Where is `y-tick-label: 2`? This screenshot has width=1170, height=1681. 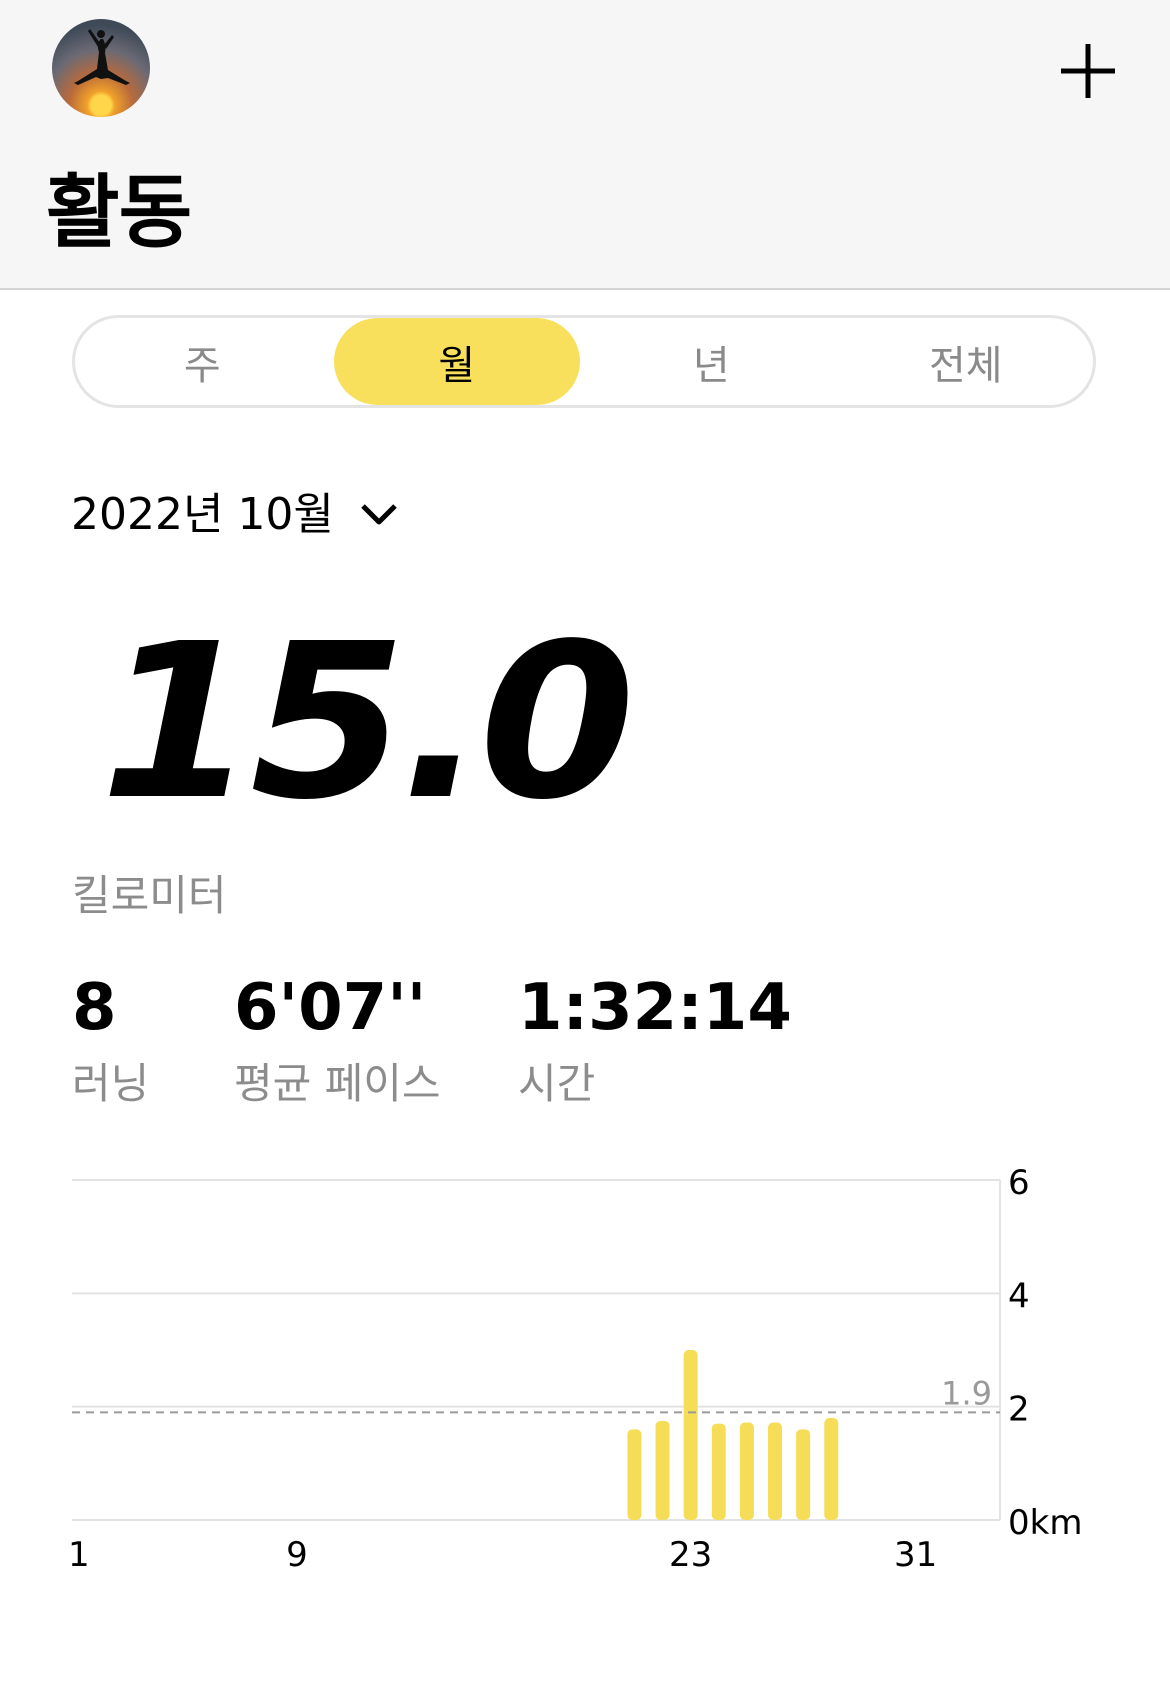 y-tick-label: 2 is located at coordinates (1019, 1410).